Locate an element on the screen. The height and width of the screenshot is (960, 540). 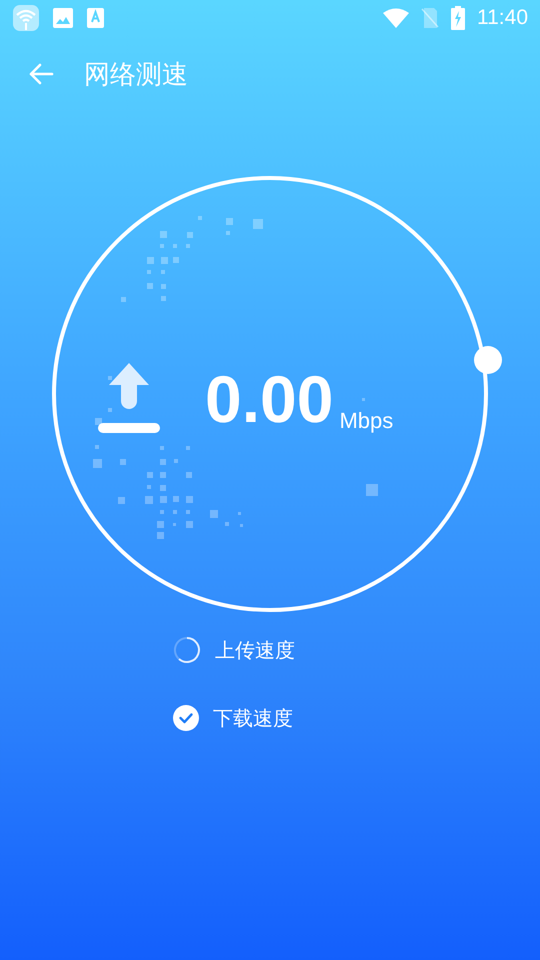
step-label: 上传速度 is located at coordinates (255, 650).